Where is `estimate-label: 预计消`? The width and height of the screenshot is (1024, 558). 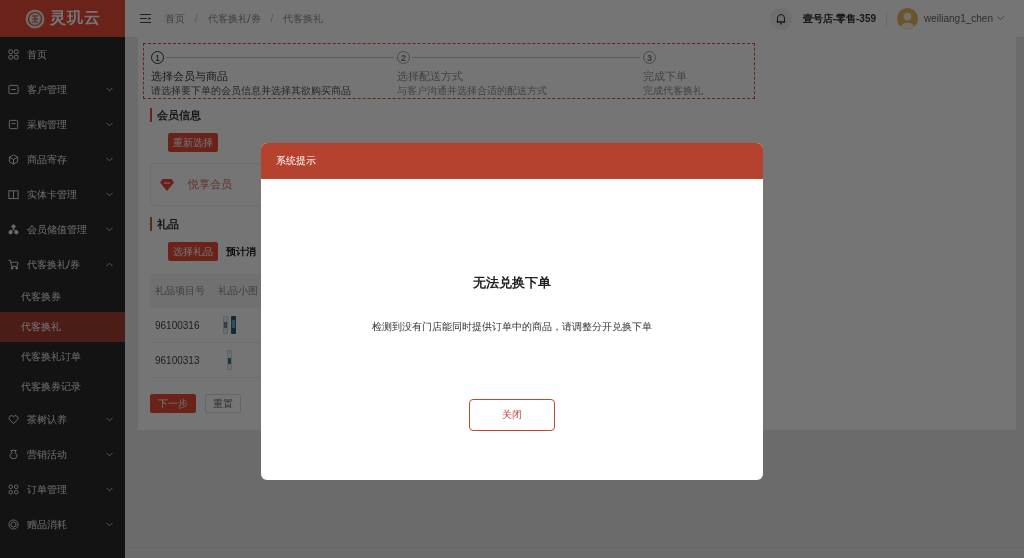 estimate-label: 预计消 is located at coordinates (241, 251).